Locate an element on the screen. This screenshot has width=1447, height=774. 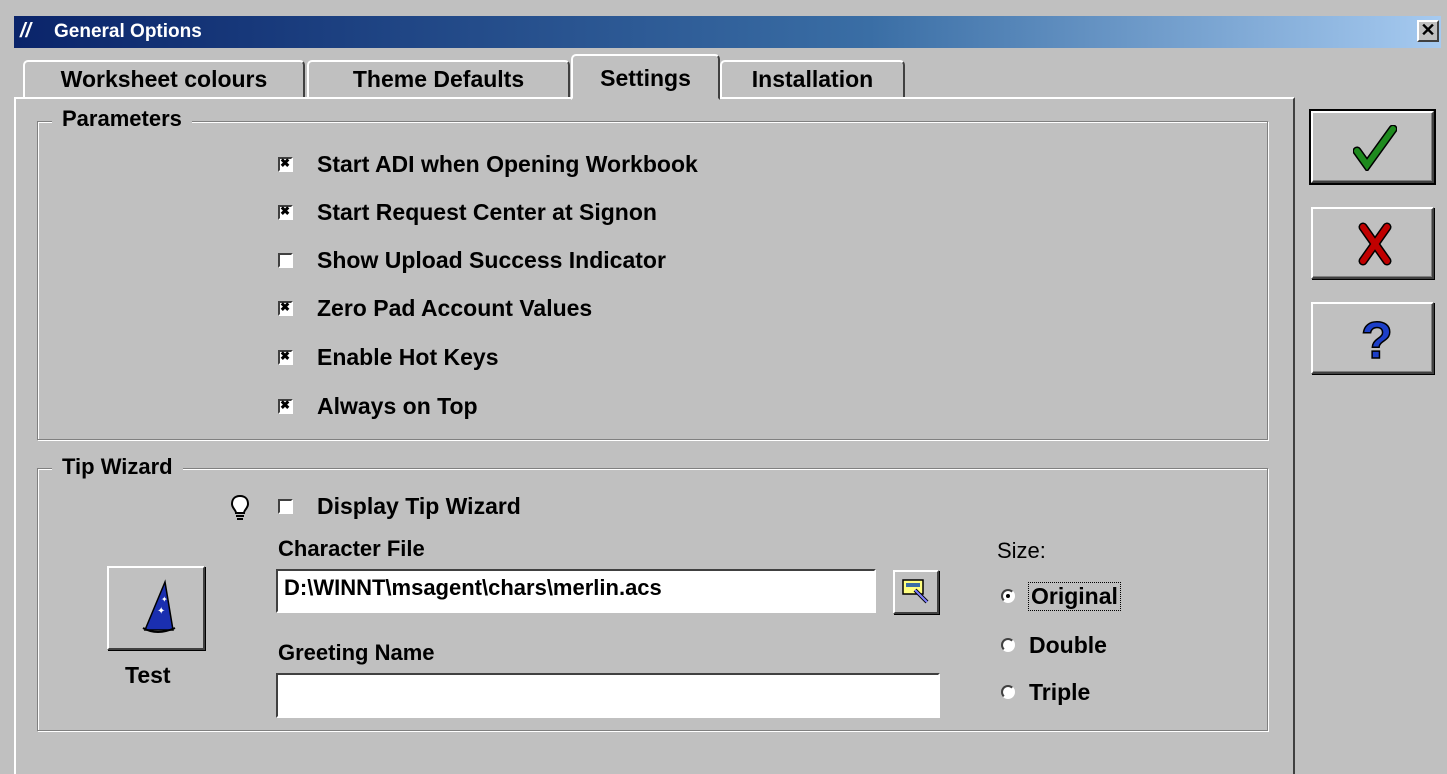
option-label: Show Upload Success Indicator is located at coordinates (491, 259).